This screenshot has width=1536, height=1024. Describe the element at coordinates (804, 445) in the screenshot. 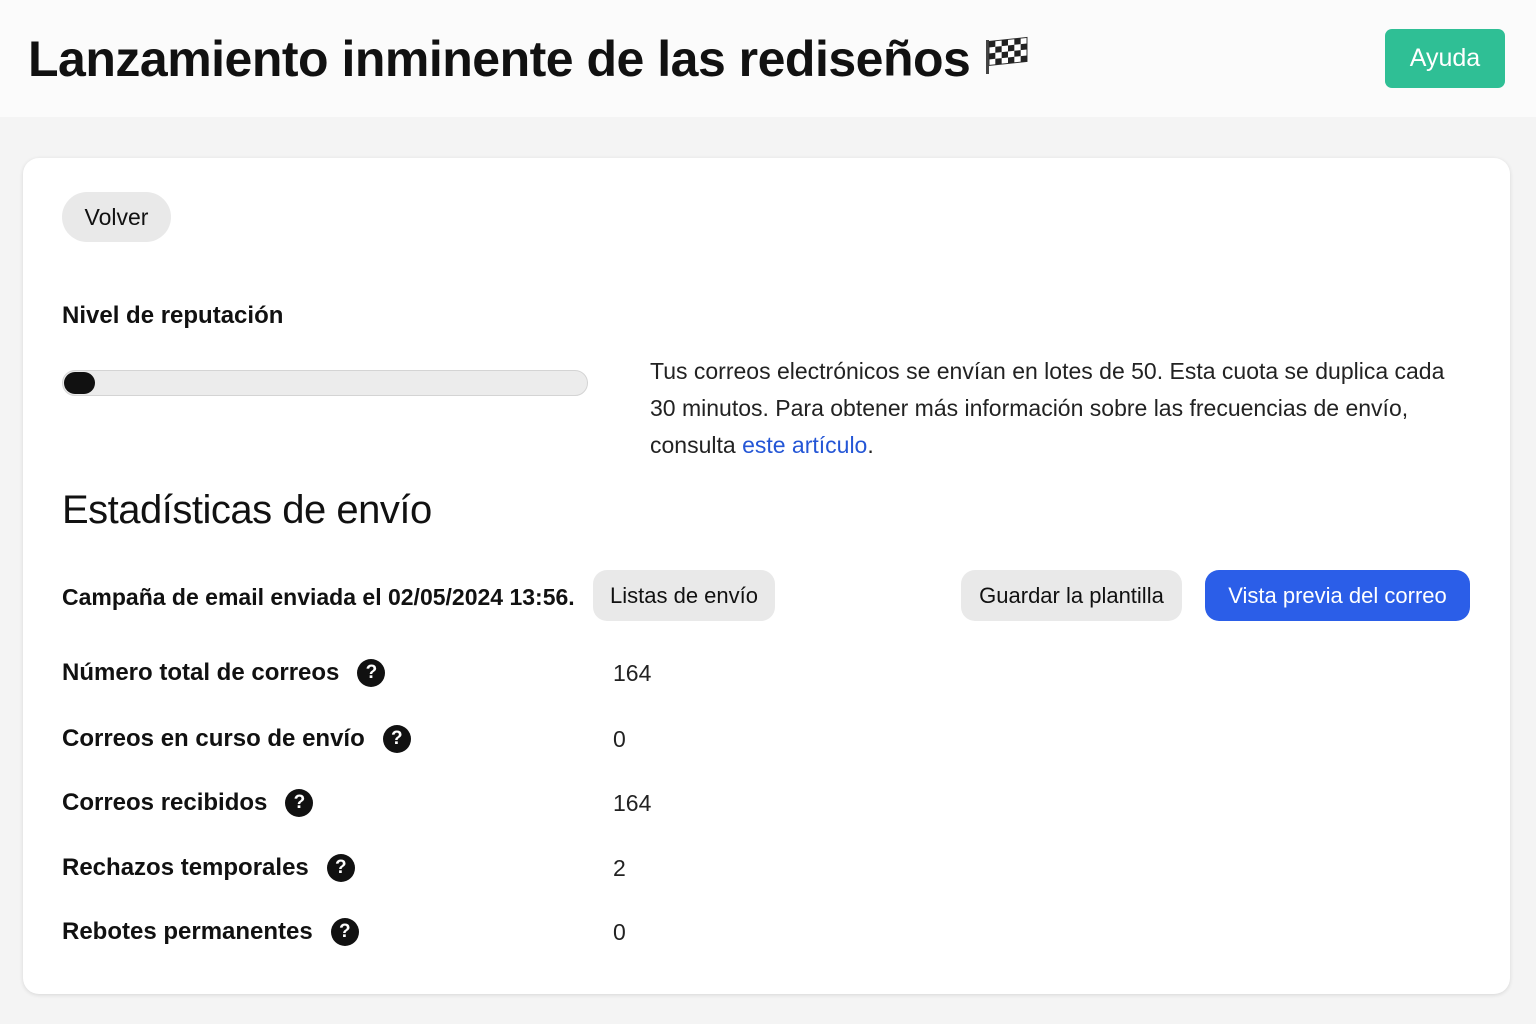

I see `article-link: este artículo` at that location.